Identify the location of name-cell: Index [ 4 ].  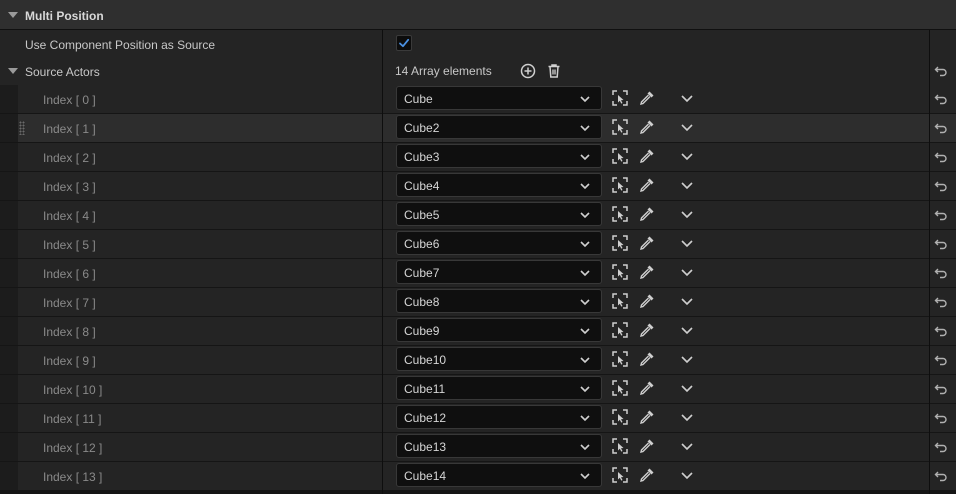
(191, 215).